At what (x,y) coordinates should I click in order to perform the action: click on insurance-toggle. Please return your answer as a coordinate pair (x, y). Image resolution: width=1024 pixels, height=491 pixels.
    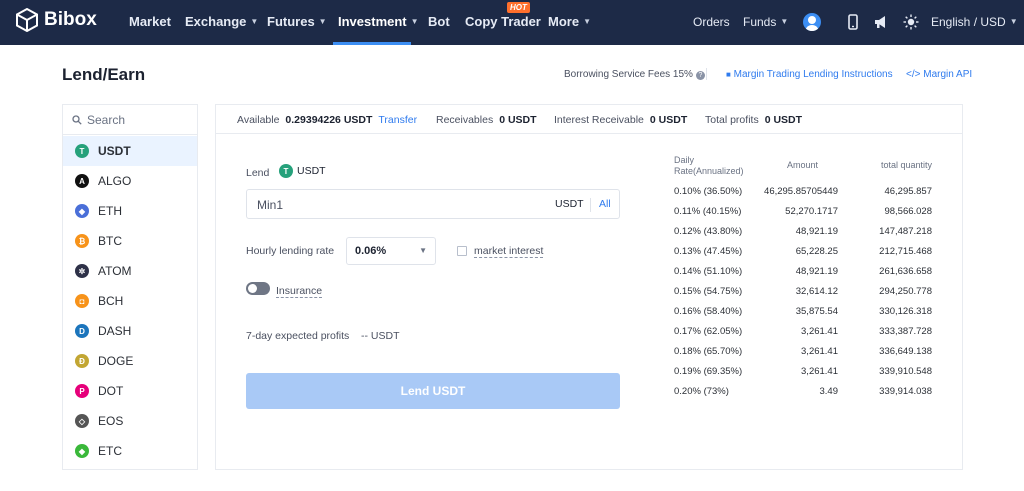
    Looking at the image, I should click on (258, 288).